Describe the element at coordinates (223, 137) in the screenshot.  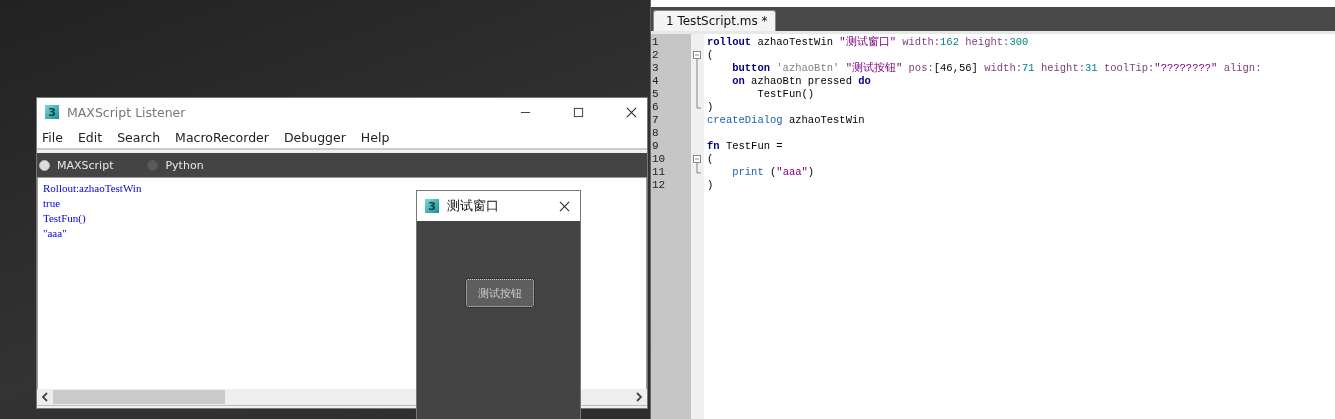
I see `menu-item: MacroRecorder` at that location.